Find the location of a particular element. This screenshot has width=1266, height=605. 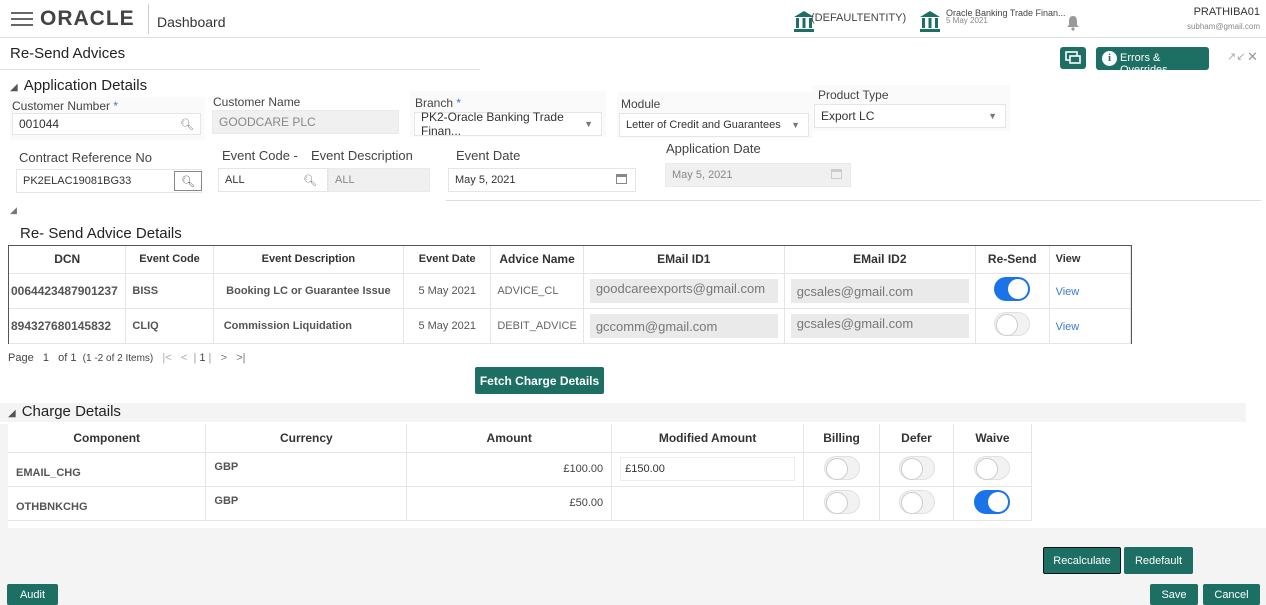

application-date-field: May 5, 2021 is located at coordinates (758, 175).